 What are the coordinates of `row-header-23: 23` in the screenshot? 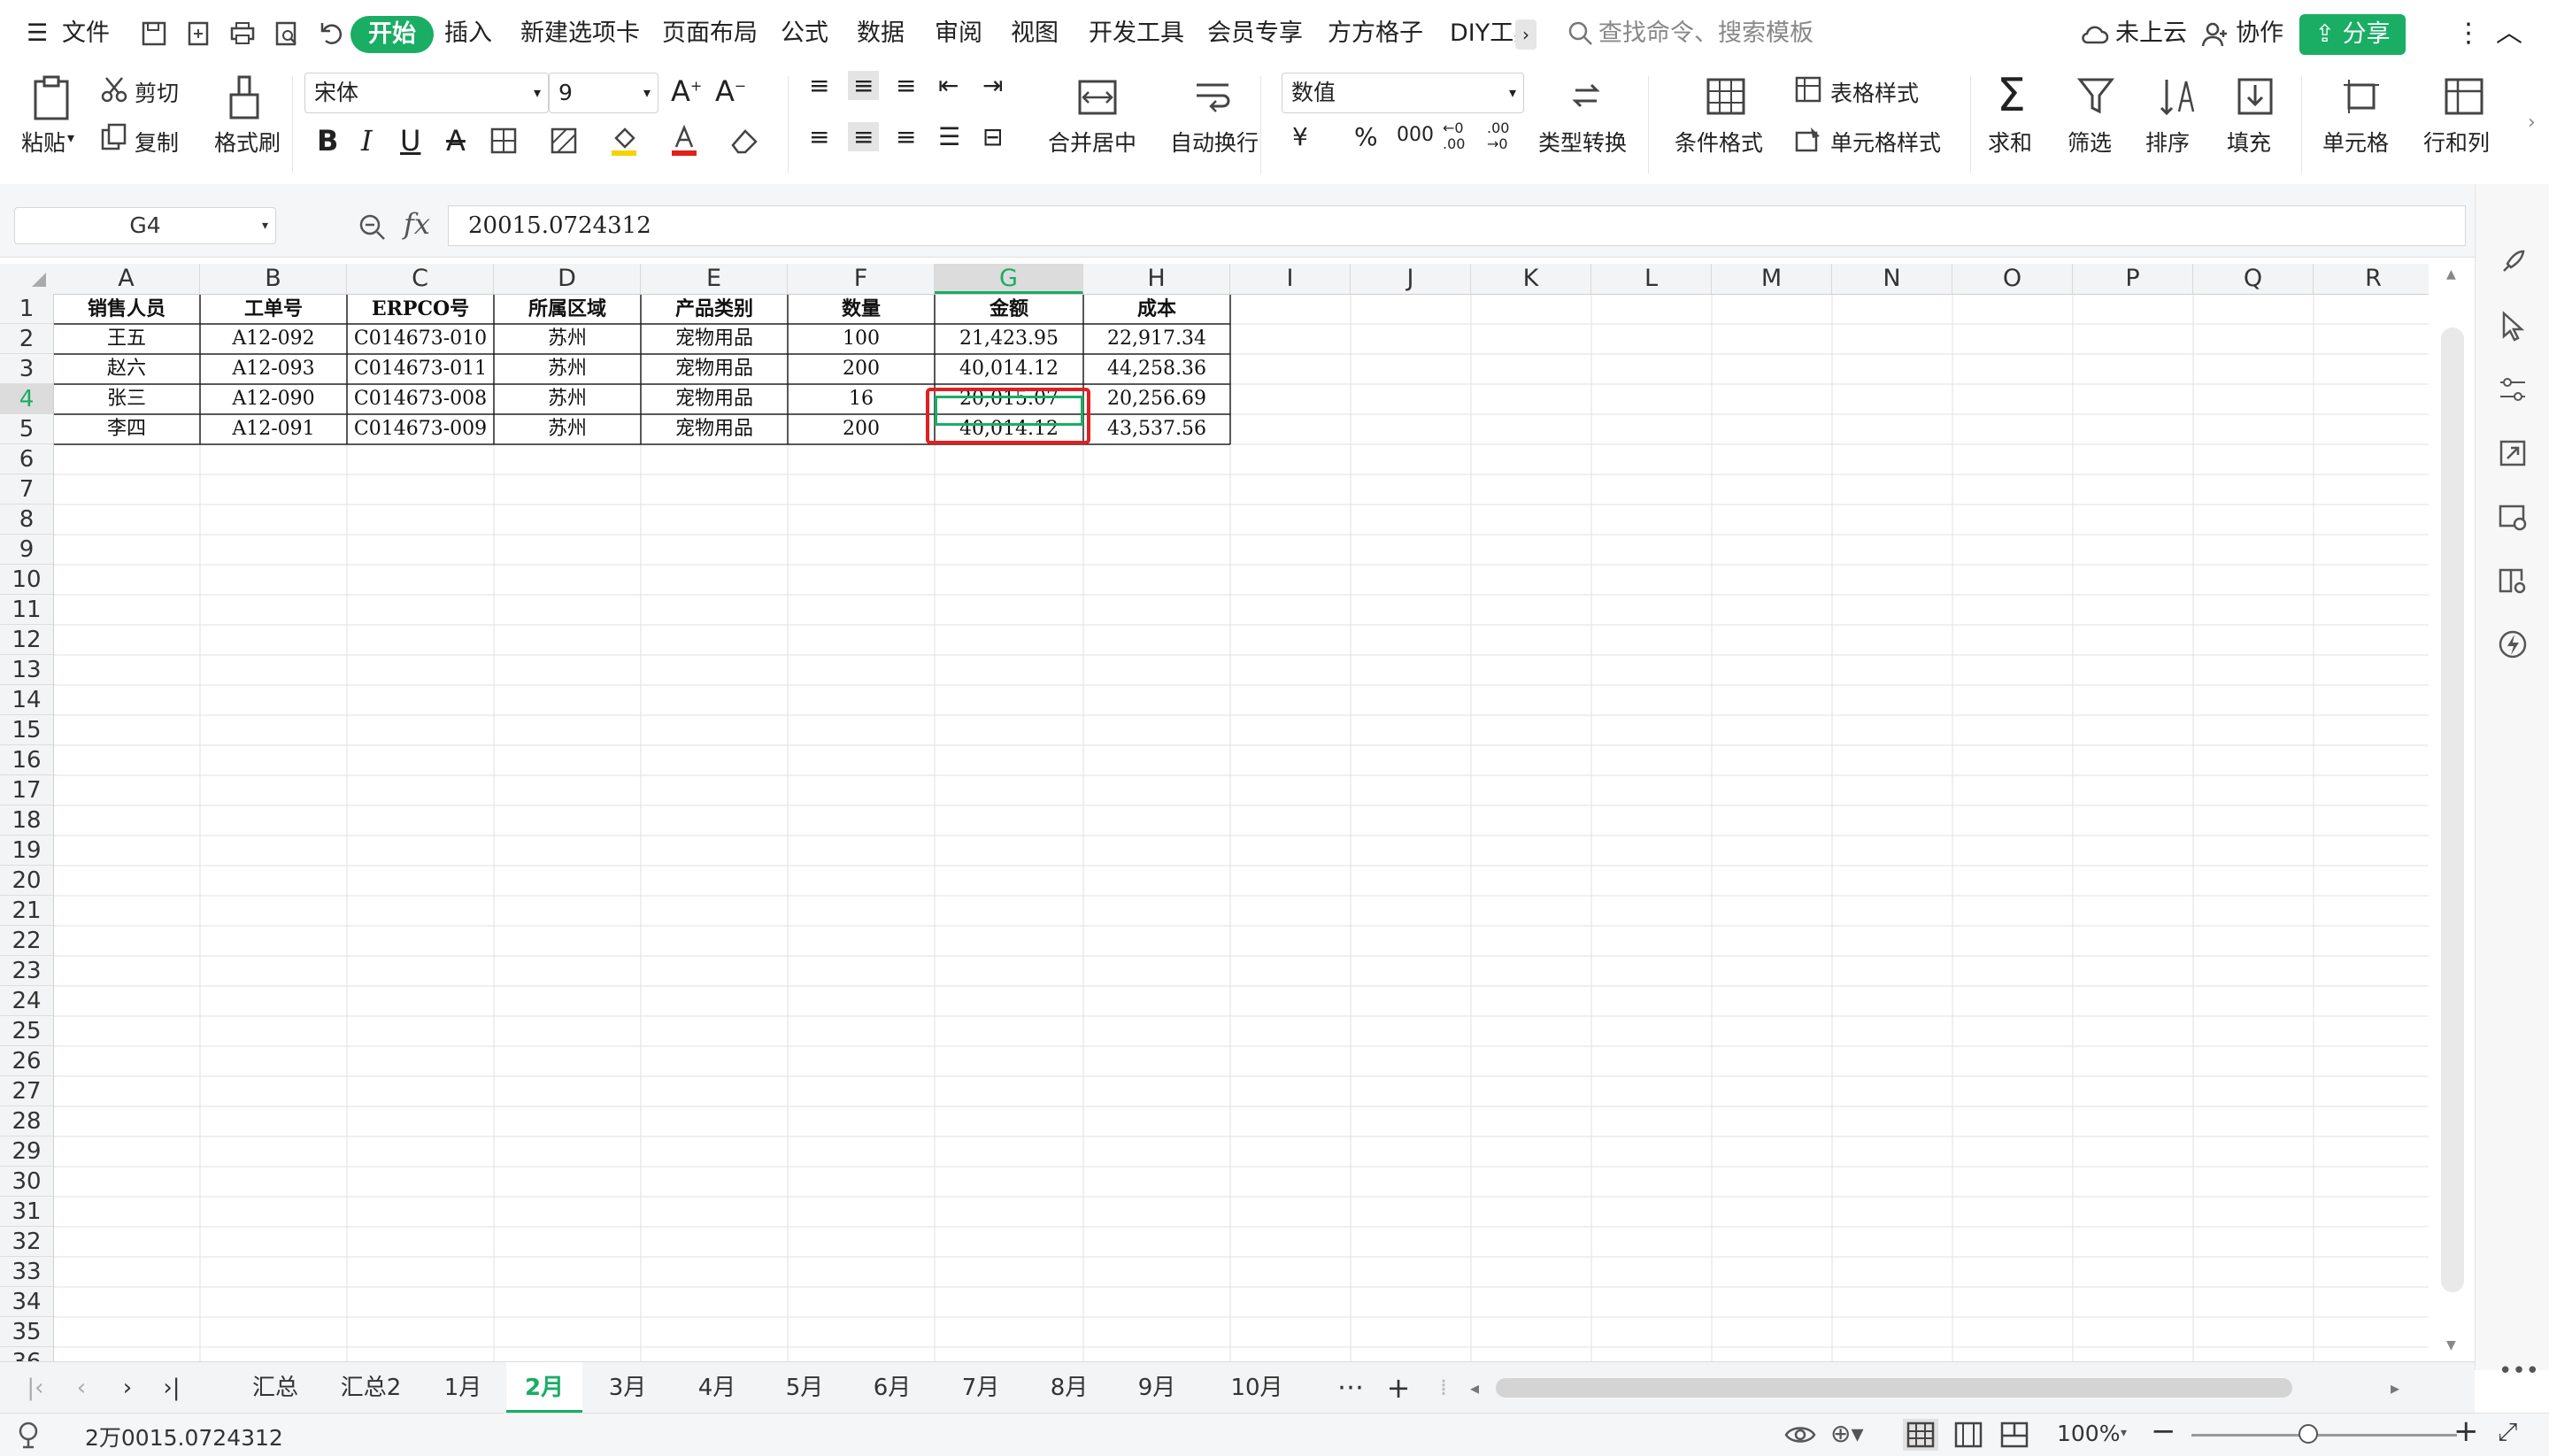 It's located at (27, 971).